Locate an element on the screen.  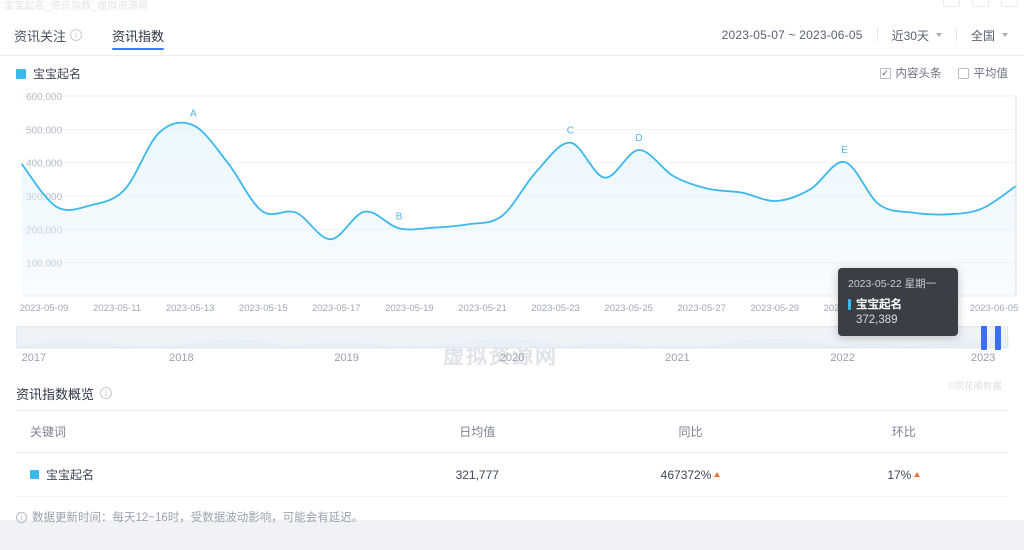
timeline-year-2020: 2020 is located at coordinates (512, 358).